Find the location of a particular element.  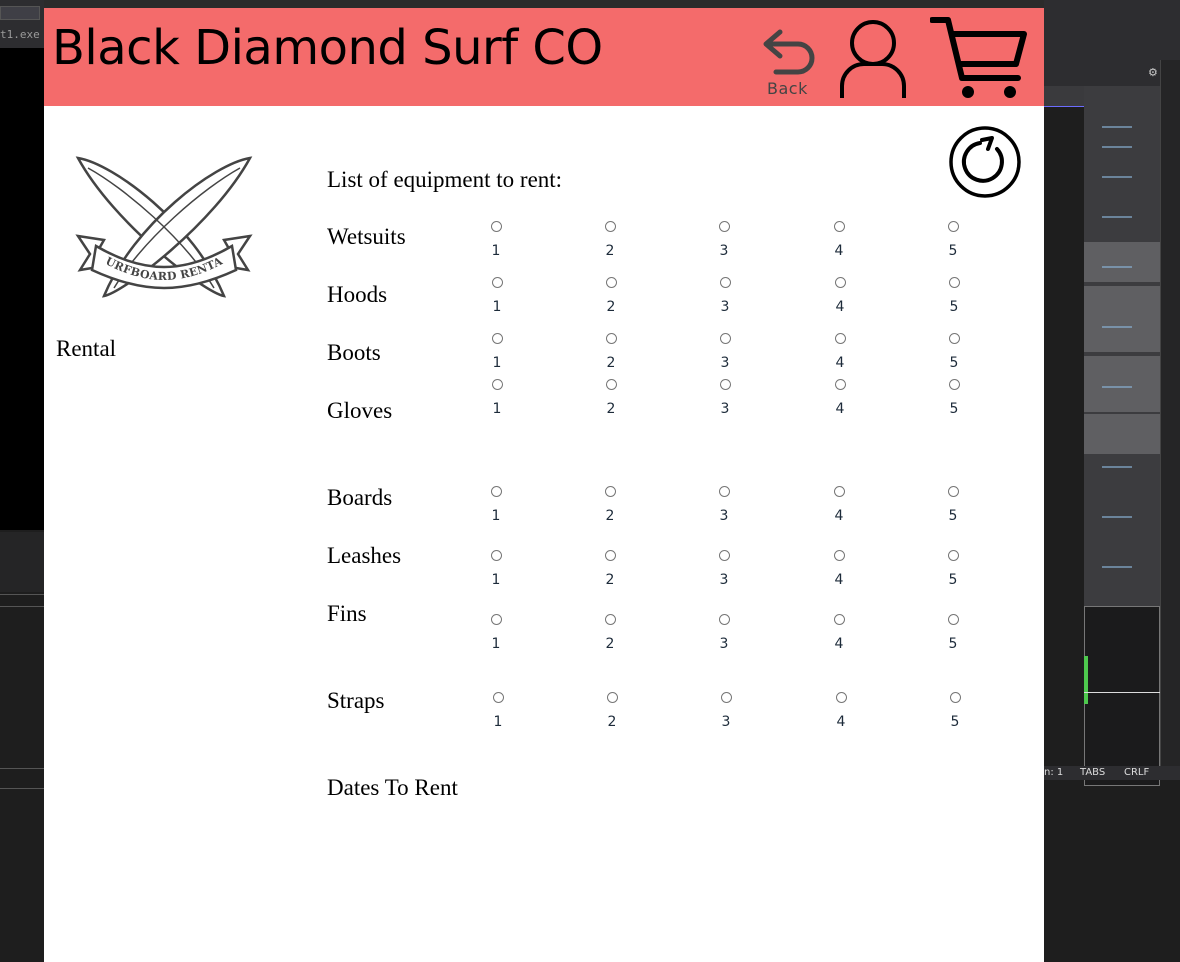

minimap-viewport is located at coordinates (1122, 696).